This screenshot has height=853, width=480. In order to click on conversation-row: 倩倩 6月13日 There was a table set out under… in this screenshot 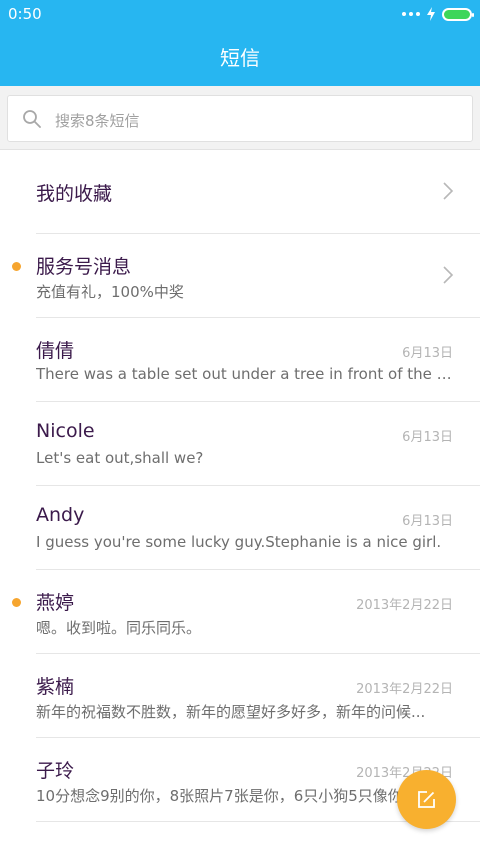, I will do `click(258, 360)`.